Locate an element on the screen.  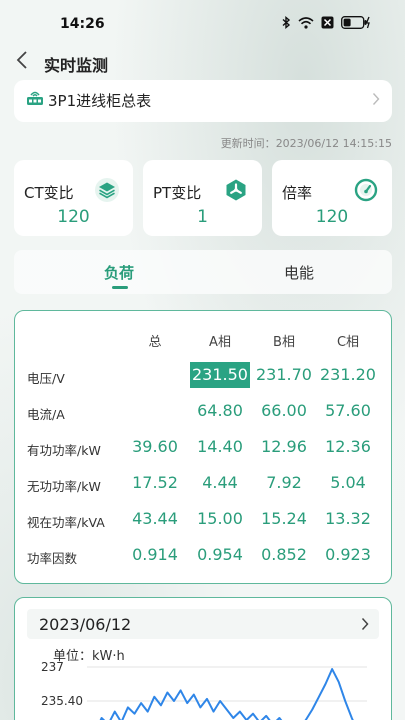
table-cell: 5.04 is located at coordinates (348, 482).